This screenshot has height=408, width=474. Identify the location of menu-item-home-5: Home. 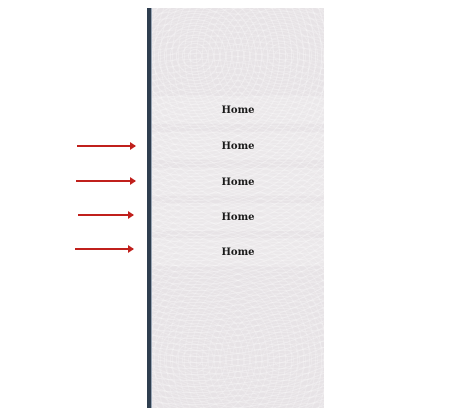
(238, 252).